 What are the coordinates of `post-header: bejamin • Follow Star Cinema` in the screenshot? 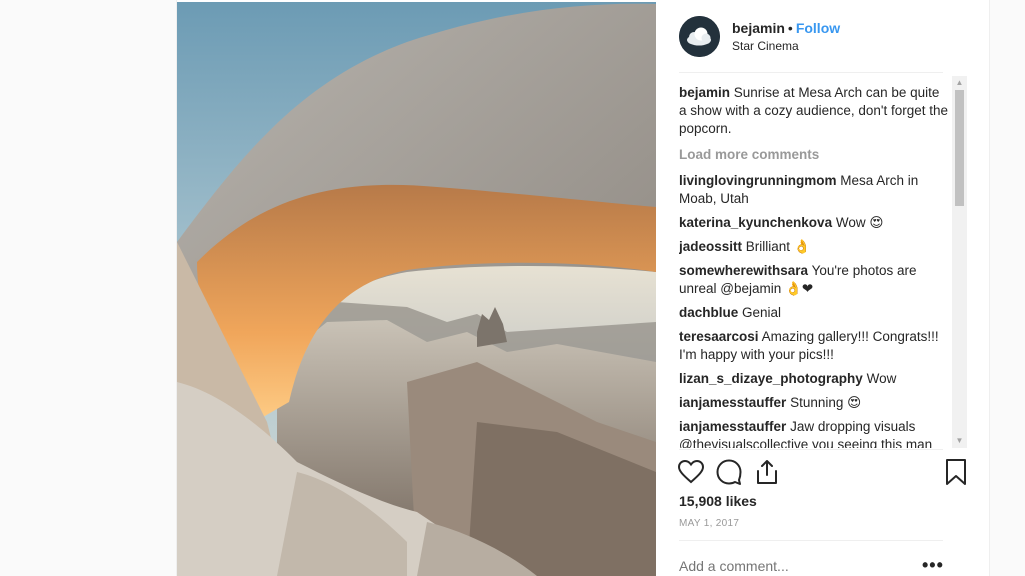 It's located at (823, 36).